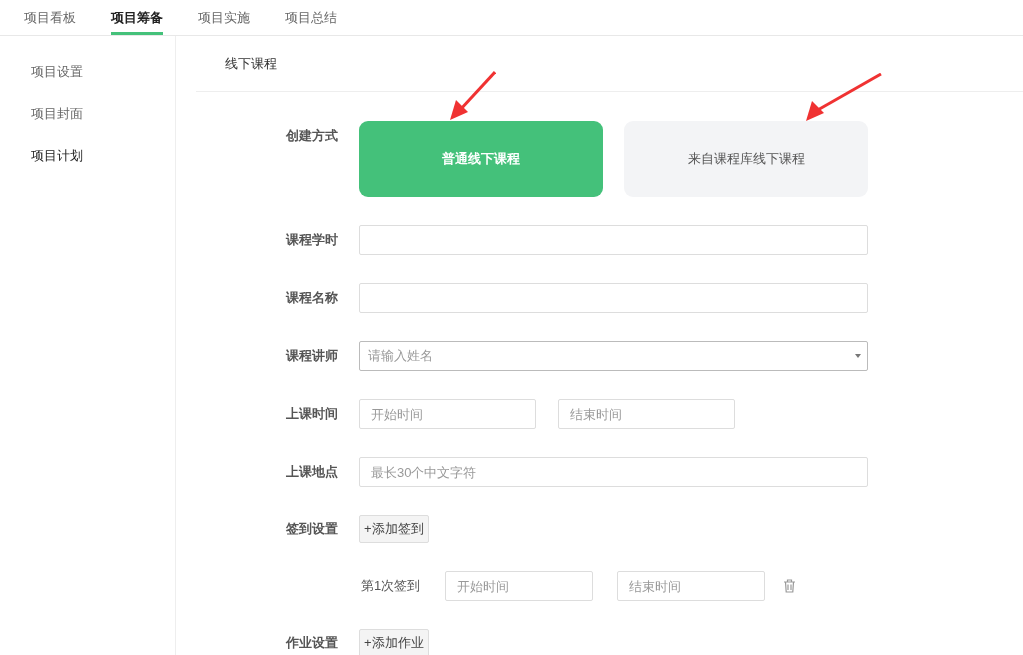  What do you see at coordinates (251, 63) in the screenshot?
I see `section-title: 线下课程` at bounding box center [251, 63].